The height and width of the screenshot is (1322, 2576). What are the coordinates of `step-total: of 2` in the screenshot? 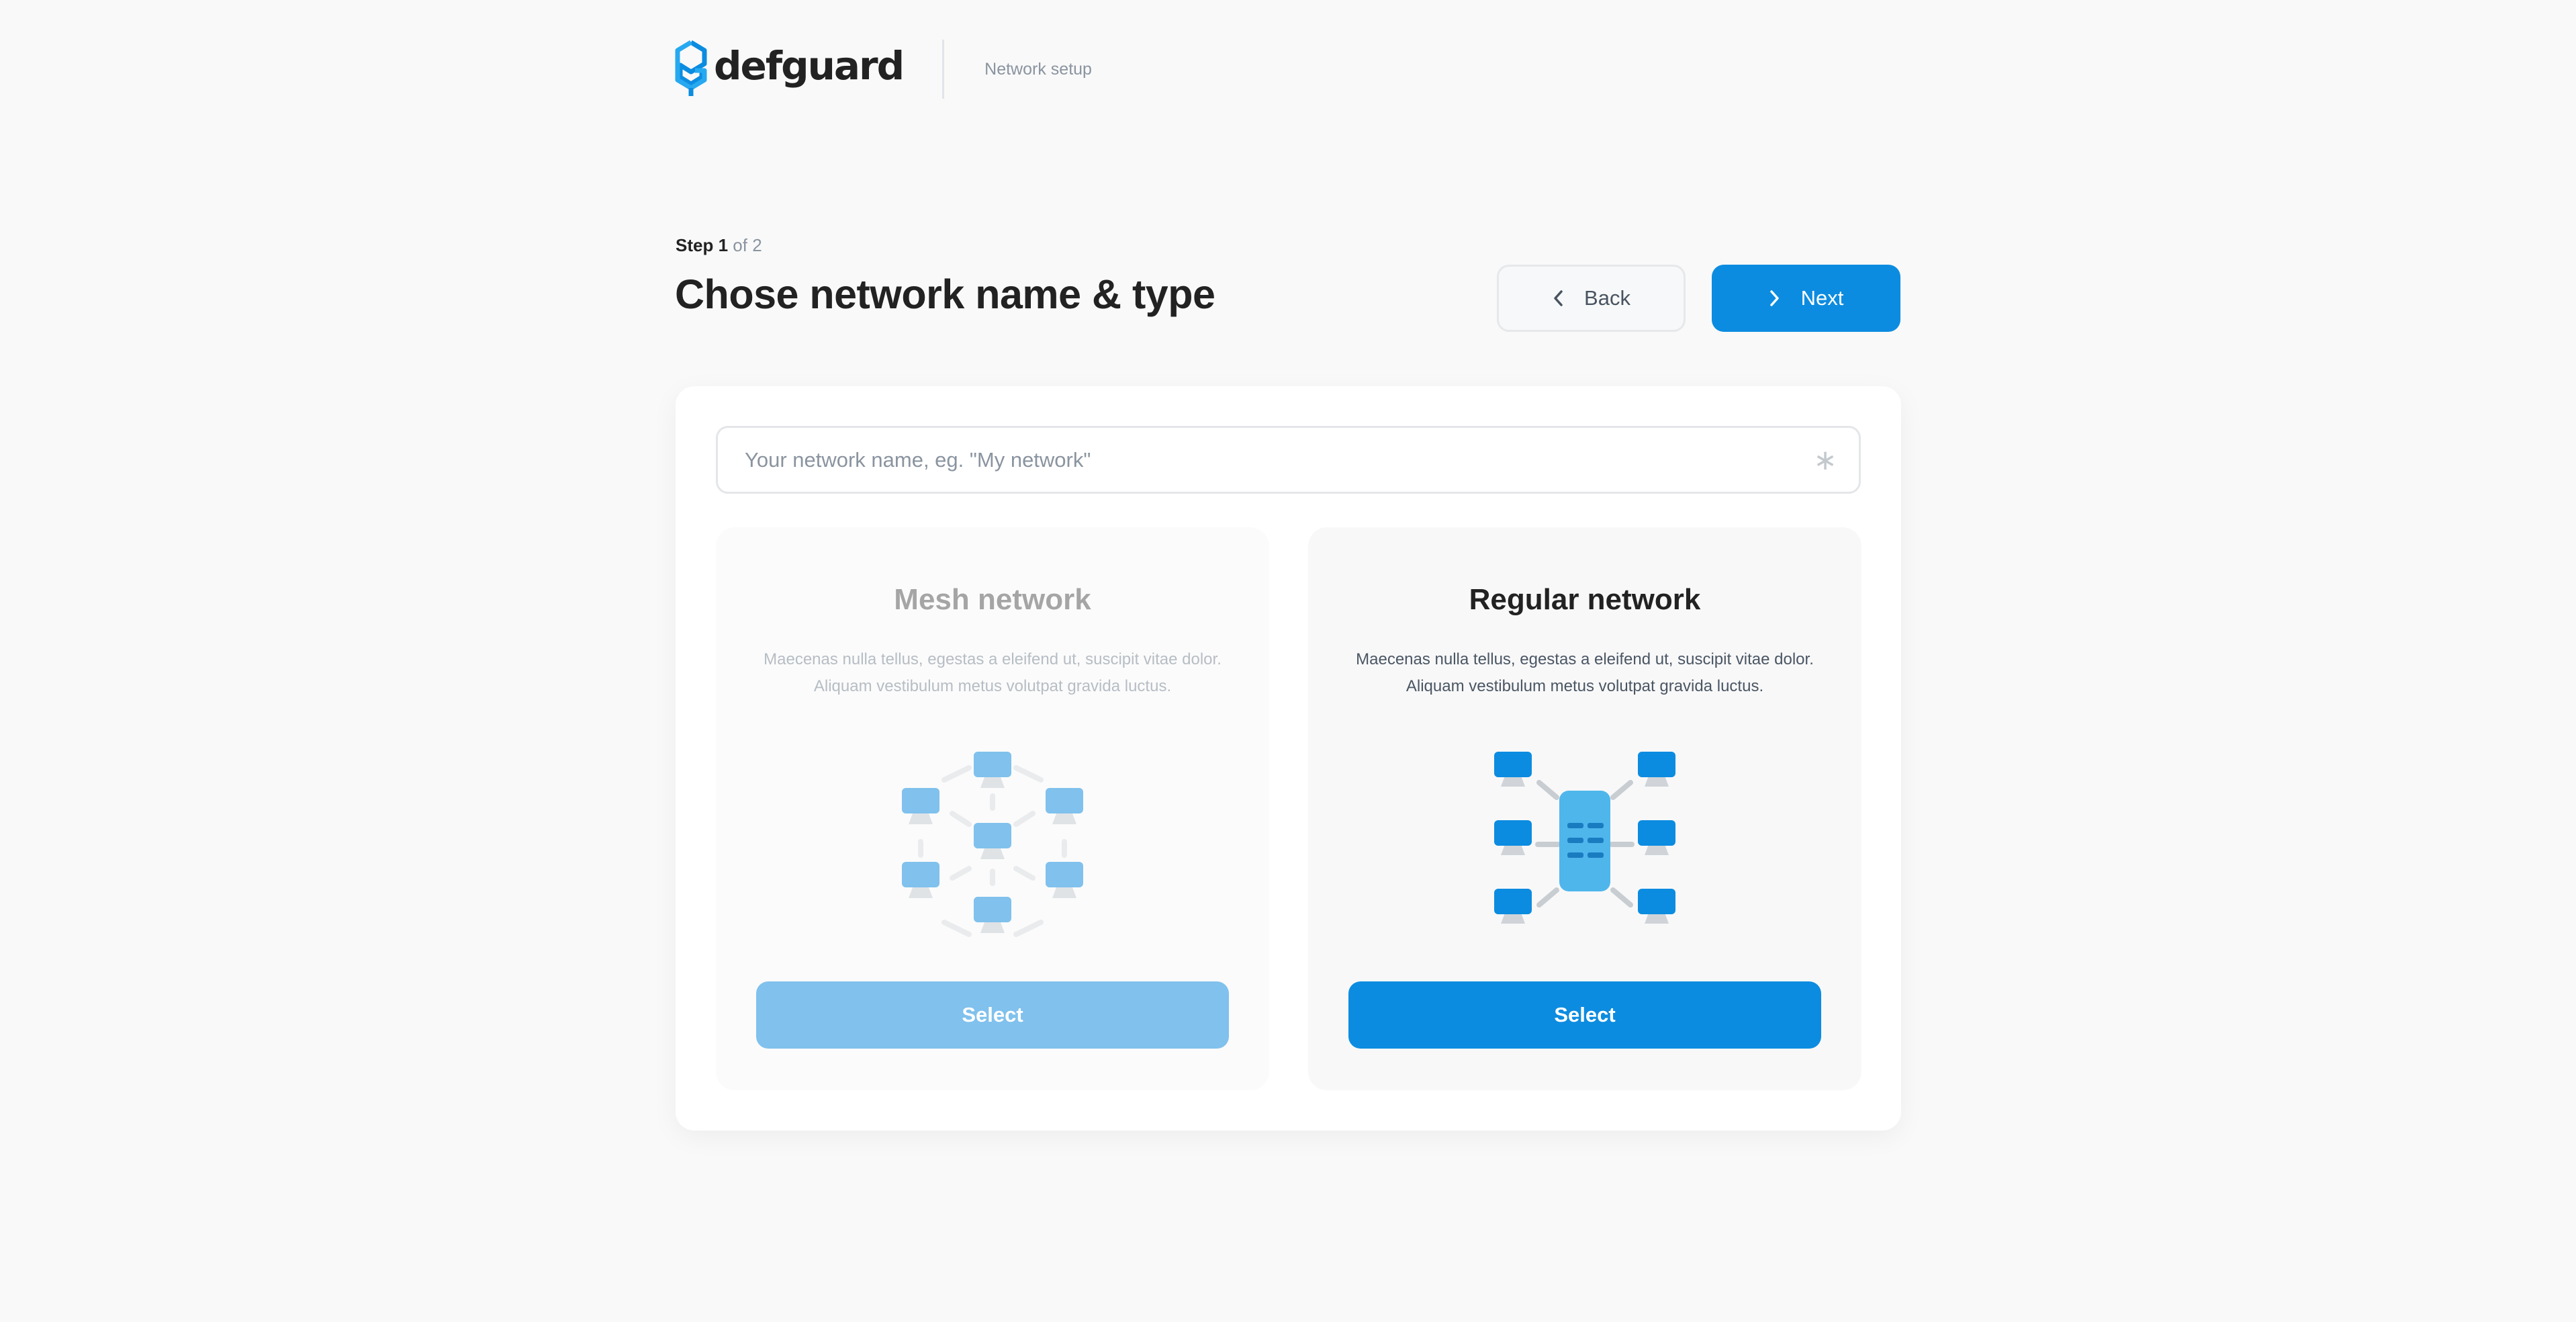 It's located at (747, 245).